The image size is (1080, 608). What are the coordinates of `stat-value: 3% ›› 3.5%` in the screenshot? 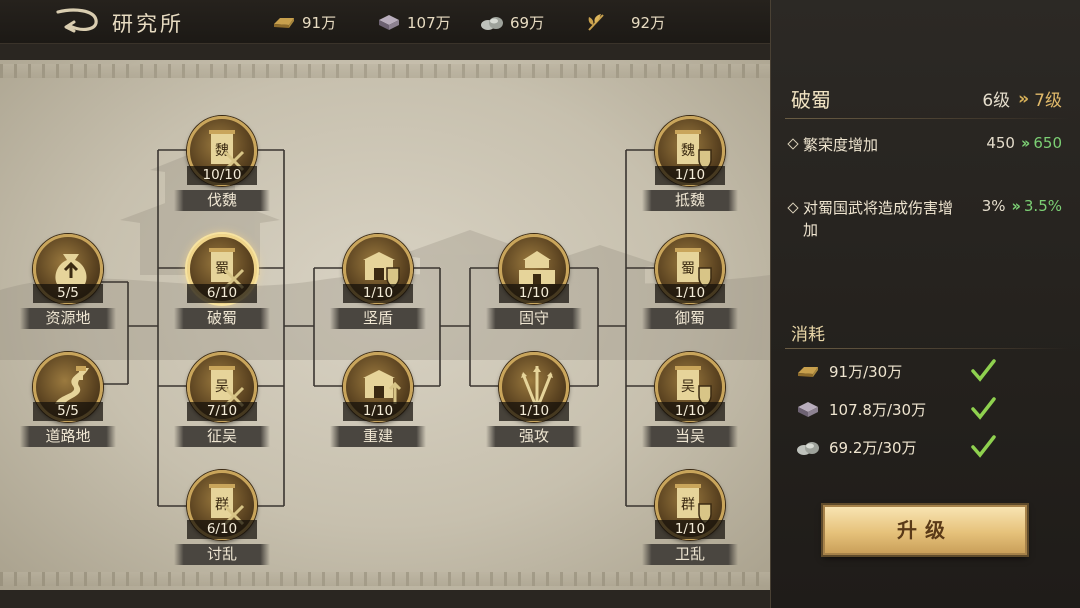 It's located at (1022, 206).